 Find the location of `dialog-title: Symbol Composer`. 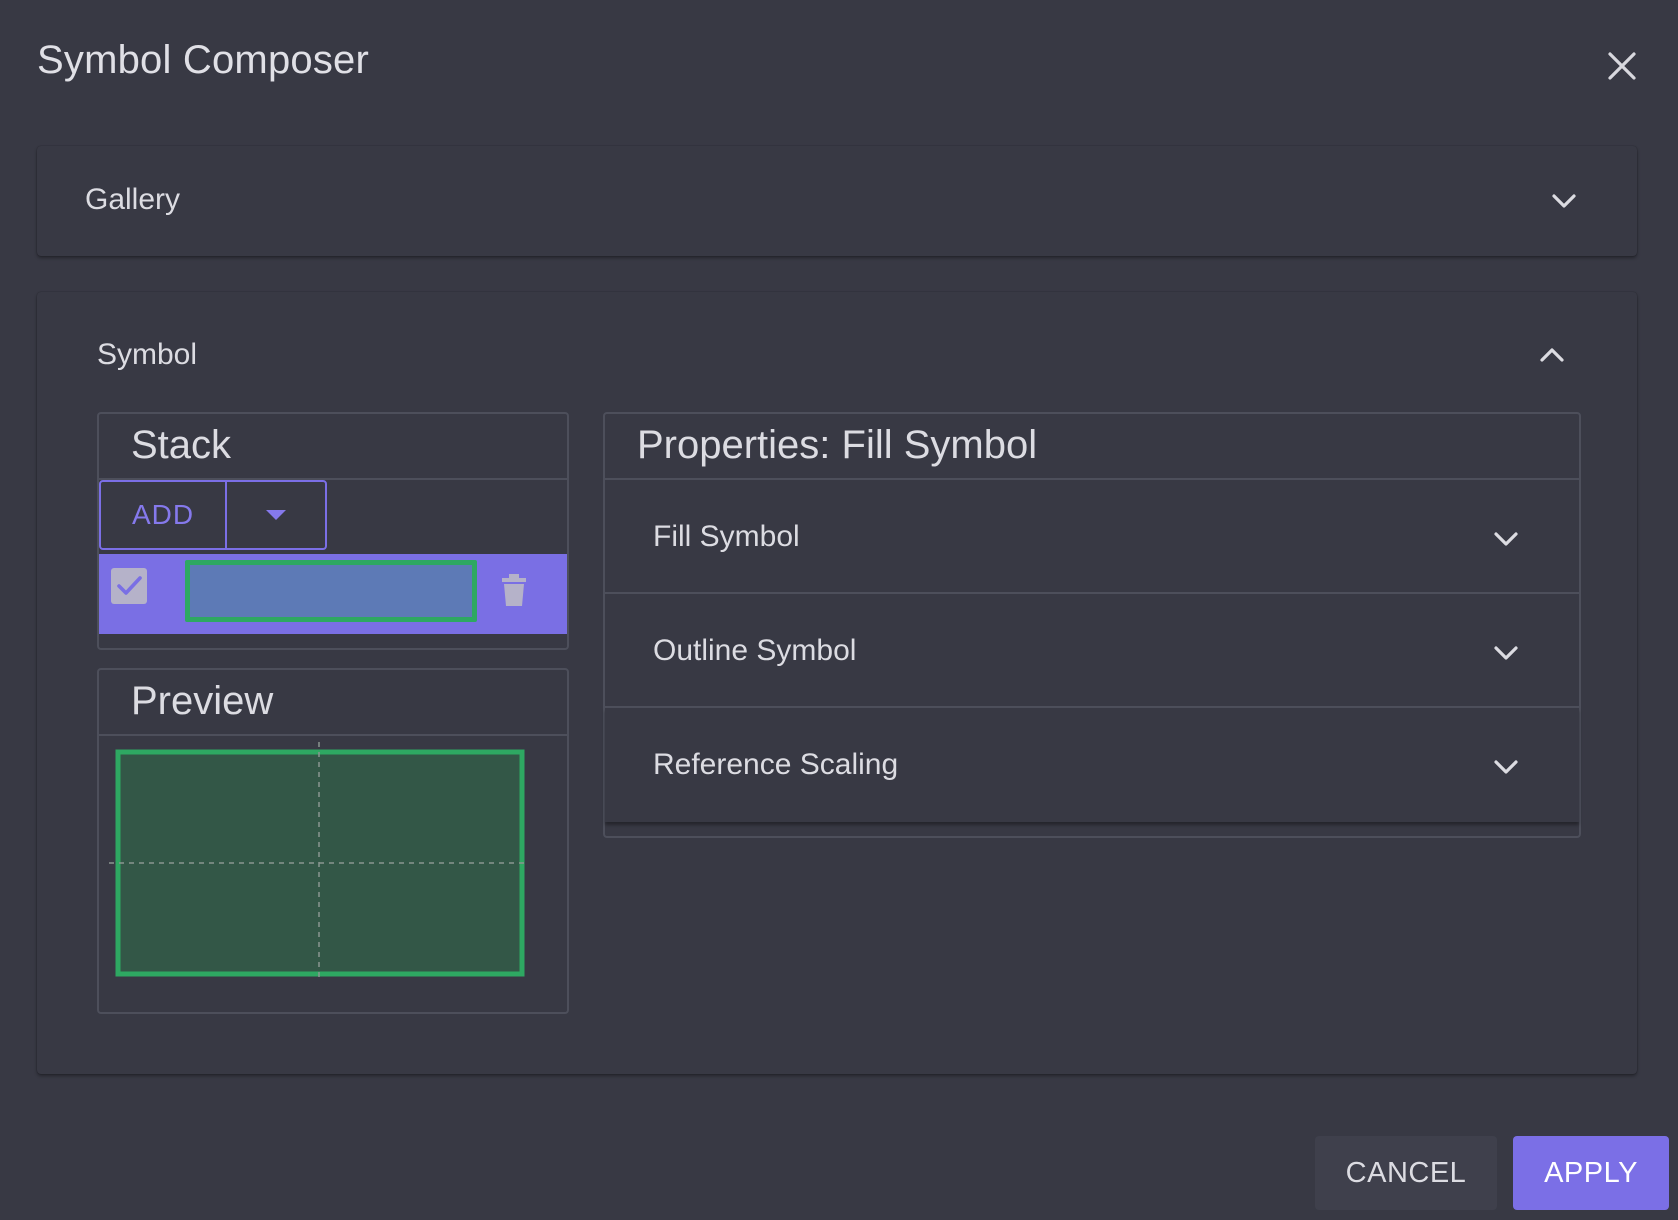

dialog-title: Symbol Composer is located at coordinates (203, 60).